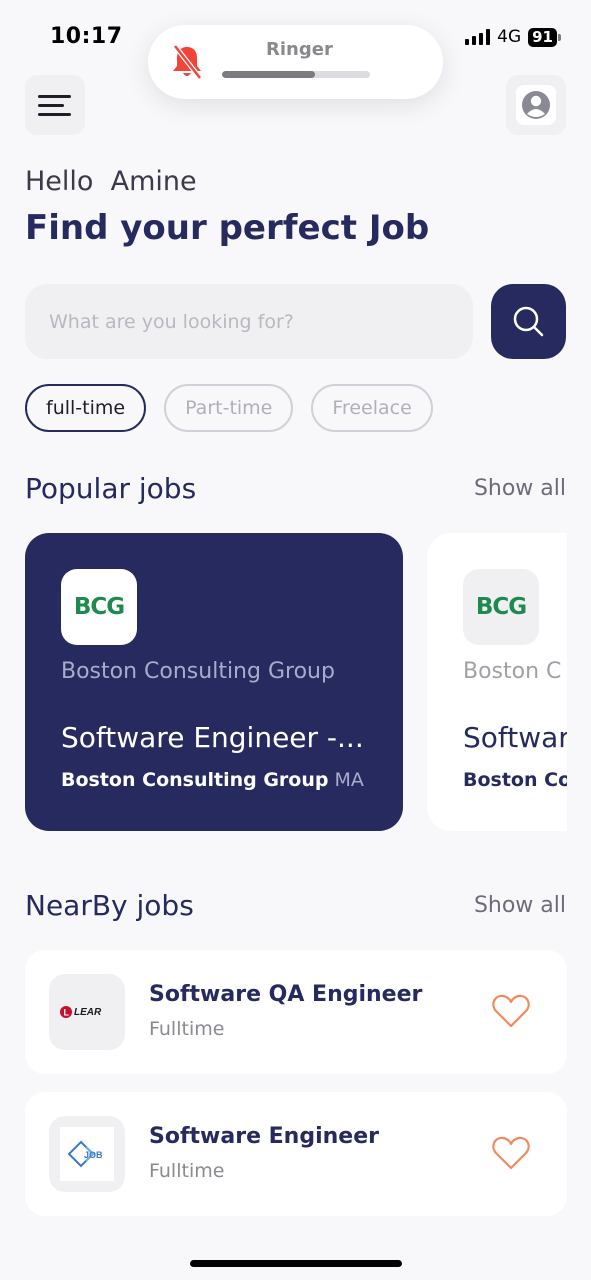 The image size is (591, 1280). I want to click on svg-text: LEAR, so click(88, 1012).